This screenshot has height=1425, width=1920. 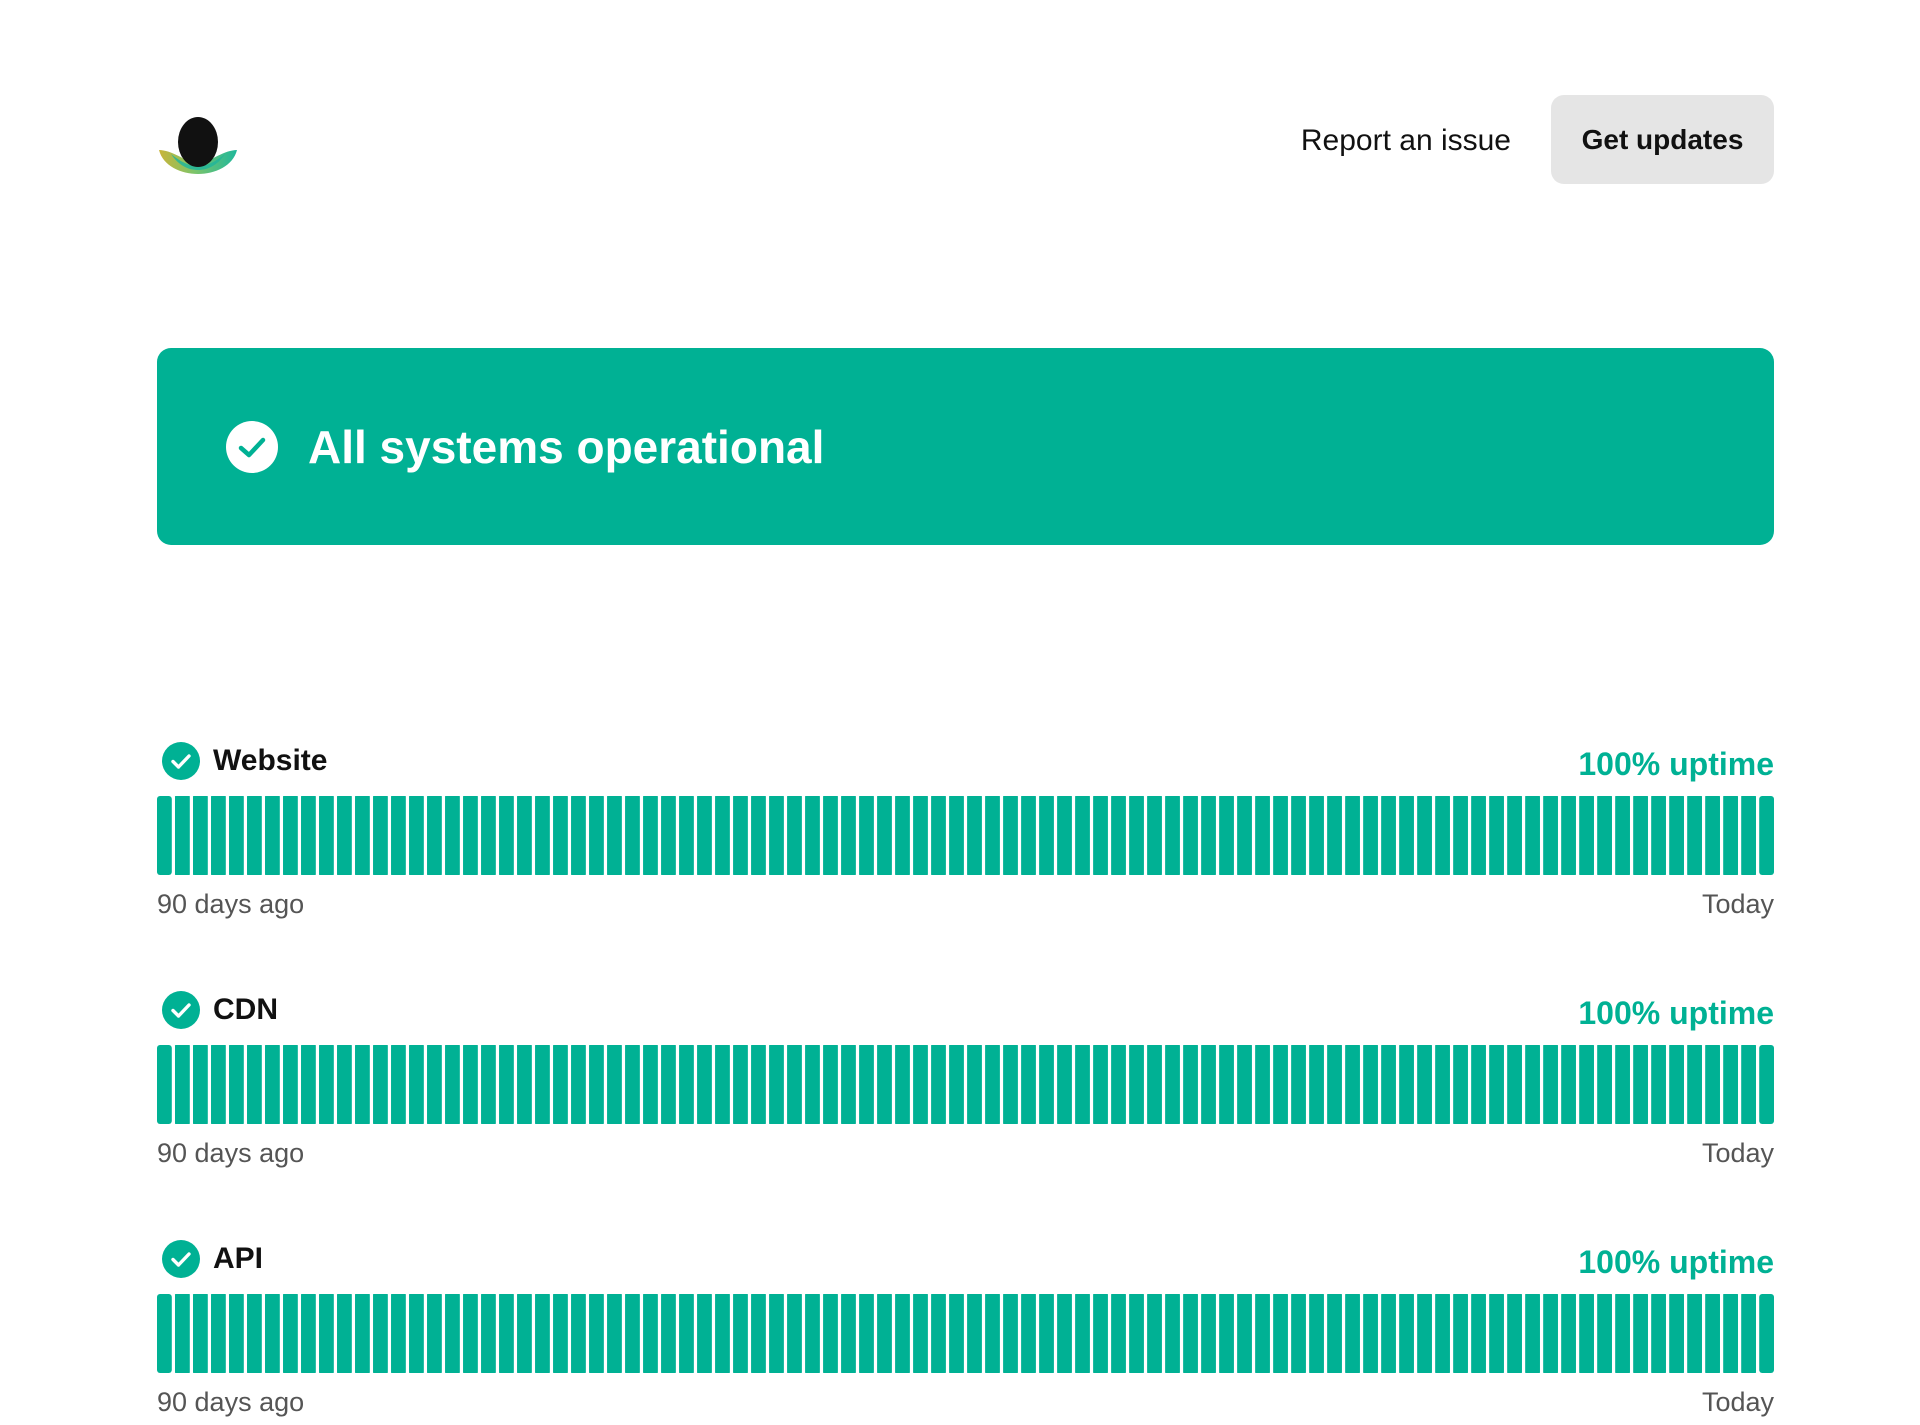 I want to click on report-issue-link: Report an issue, so click(x=1406, y=141).